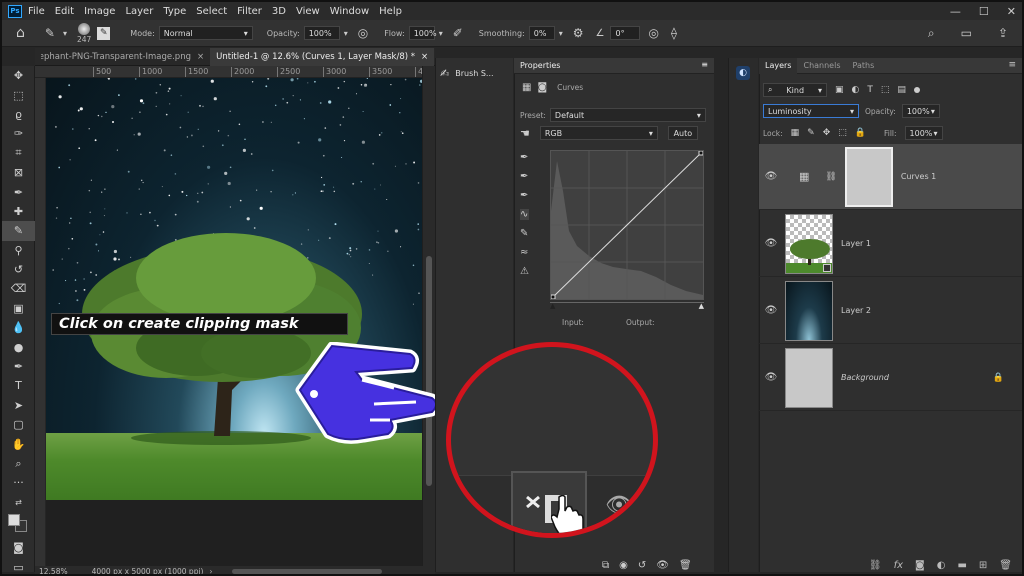 This screenshot has width=1024, height=576. What do you see at coordinates (20, 33) in the screenshot?
I see `home-icon: ⌂` at bounding box center [20, 33].